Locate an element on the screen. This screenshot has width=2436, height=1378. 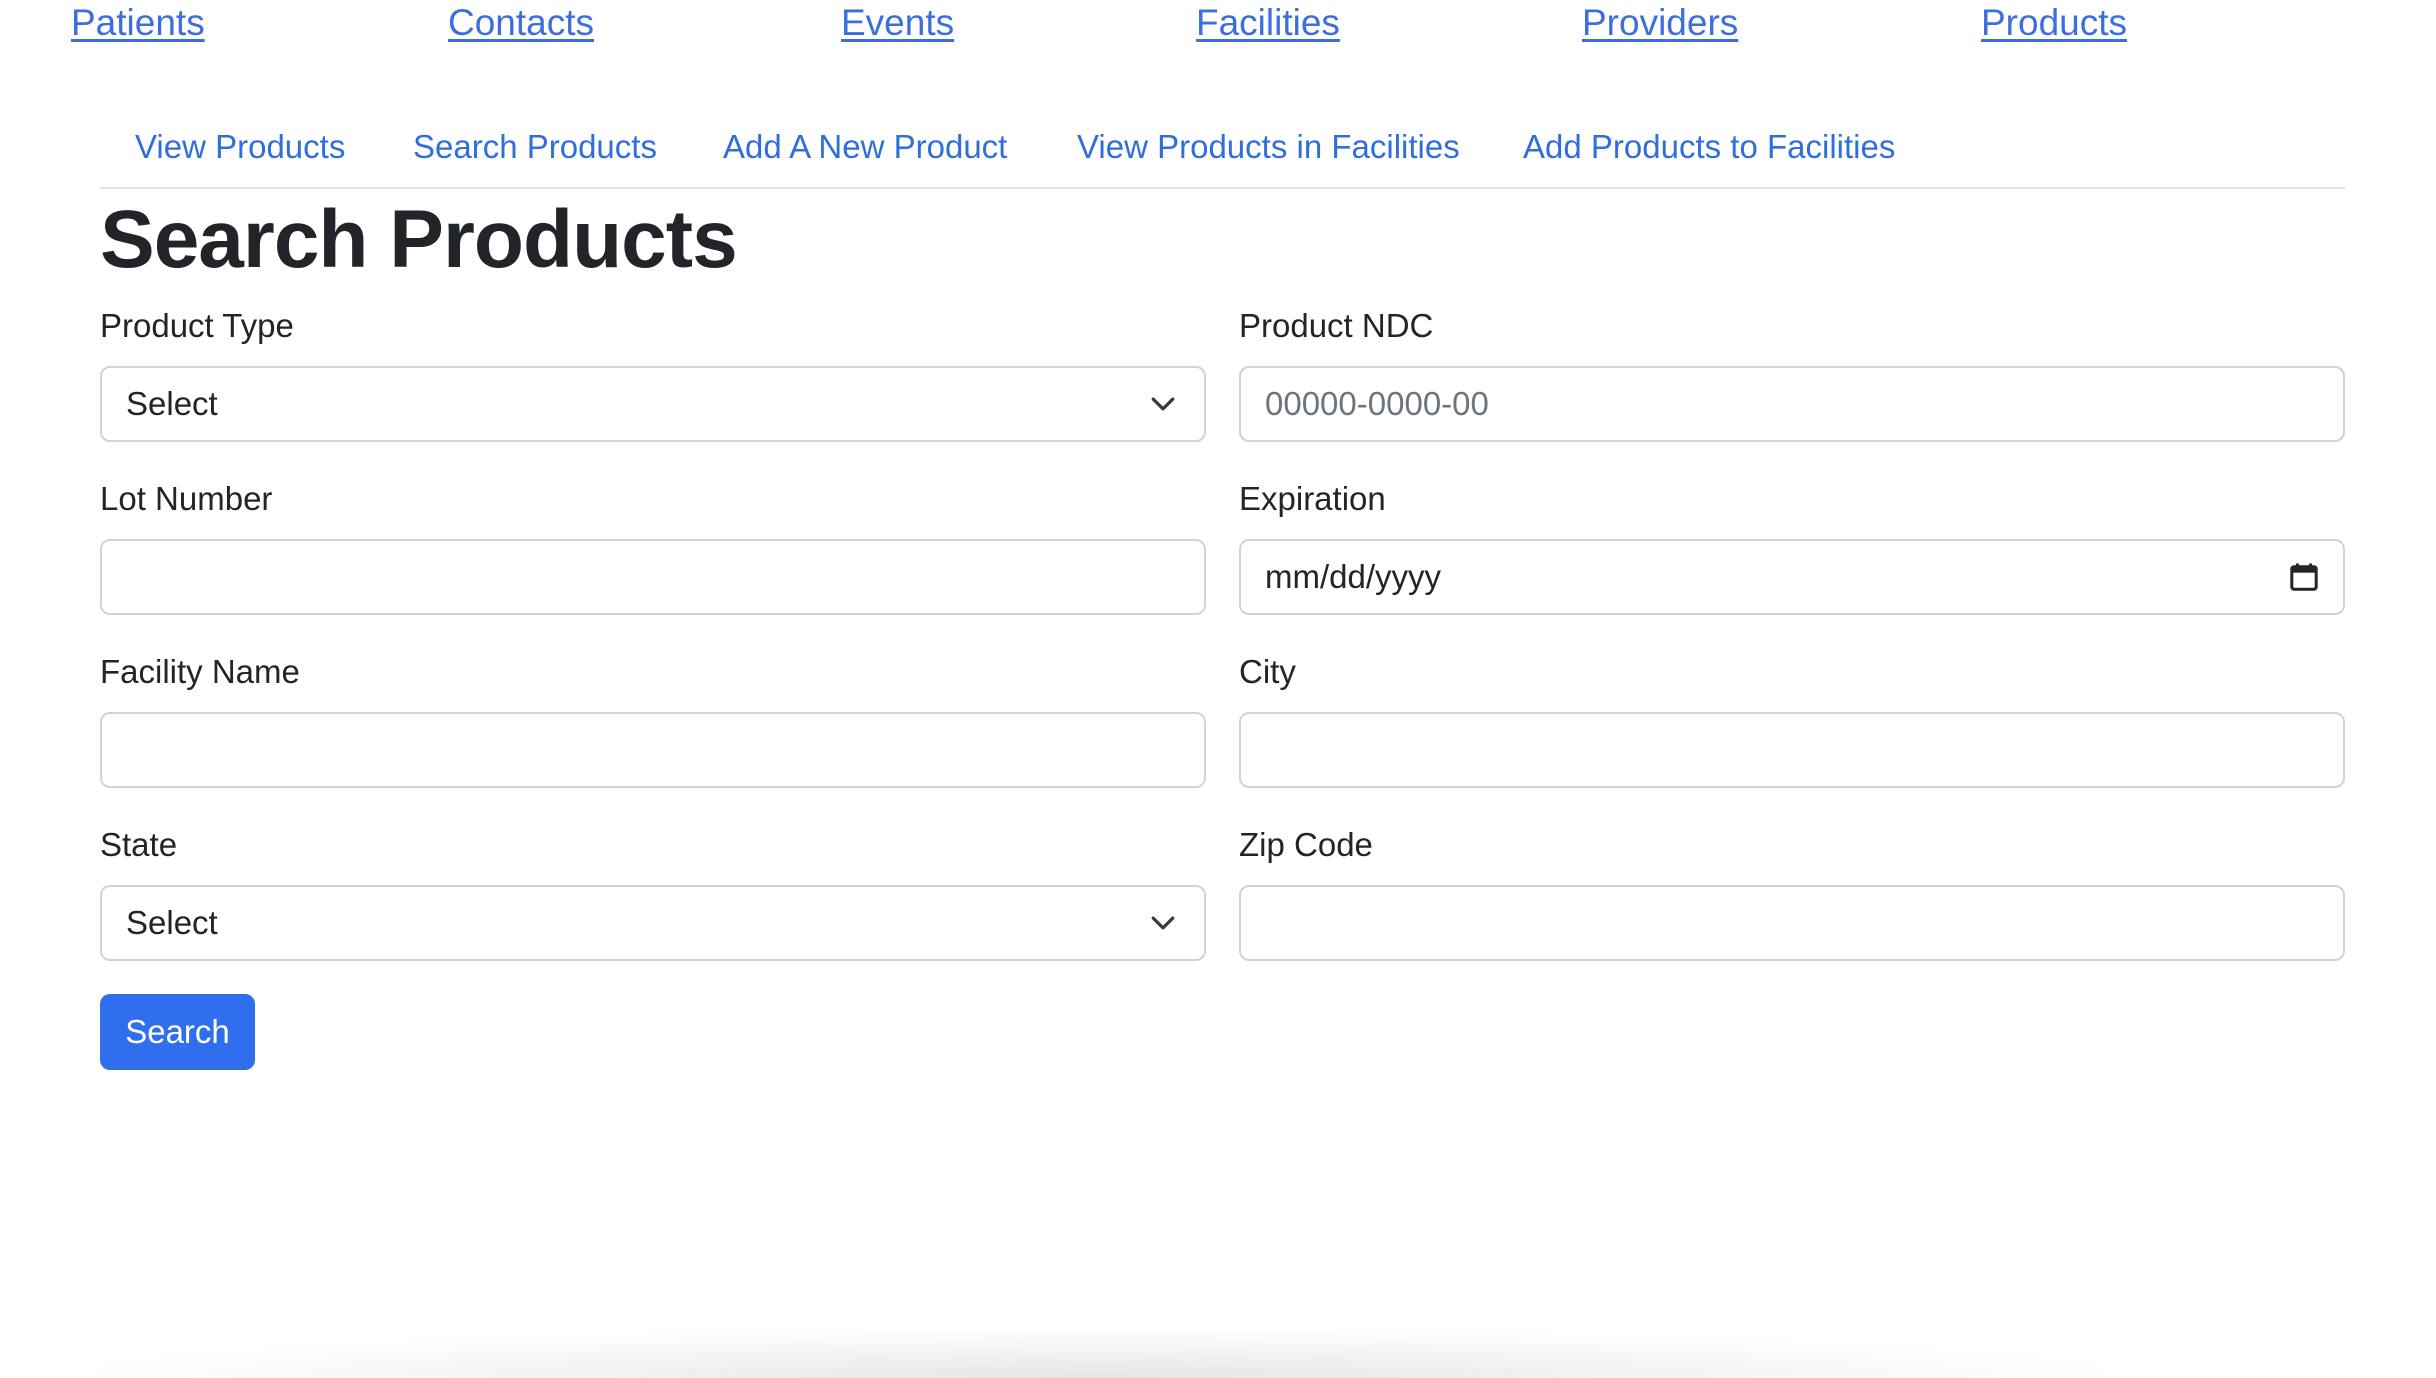
search-button: Search is located at coordinates (177, 1032).